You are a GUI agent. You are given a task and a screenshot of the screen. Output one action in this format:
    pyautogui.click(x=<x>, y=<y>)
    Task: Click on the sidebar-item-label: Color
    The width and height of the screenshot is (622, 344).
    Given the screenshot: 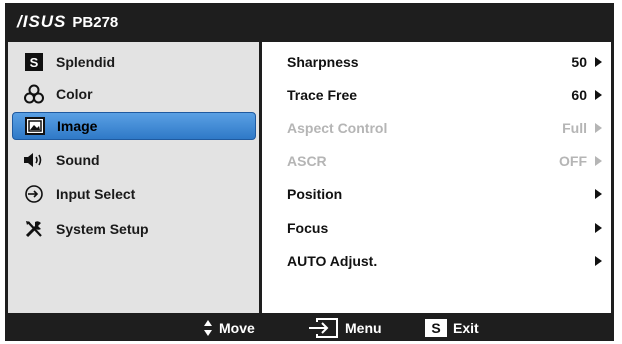 What is the action you would take?
    pyautogui.click(x=74, y=94)
    